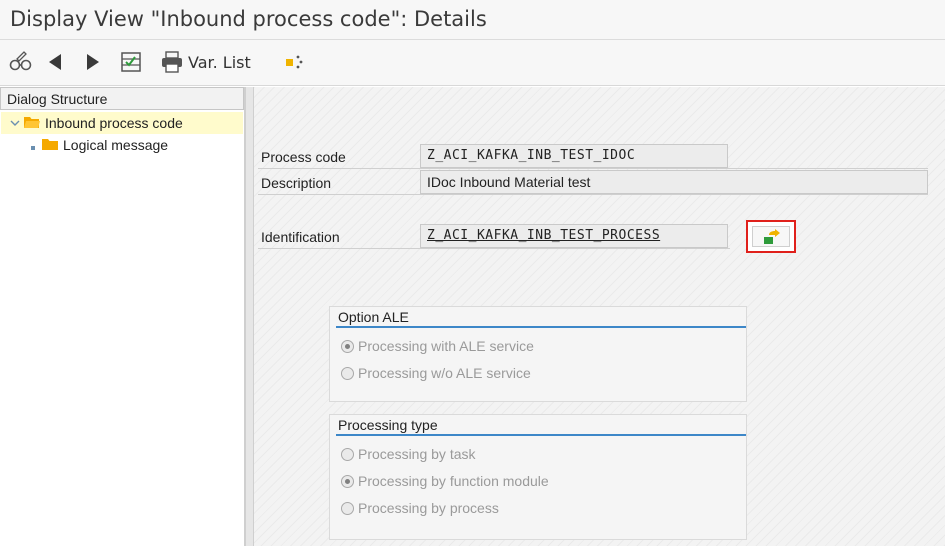 This screenshot has width=945, height=546. What do you see at coordinates (122, 98) in the screenshot?
I see `dialog-structure-header: Dialog Structure` at bounding box center [122, 98].